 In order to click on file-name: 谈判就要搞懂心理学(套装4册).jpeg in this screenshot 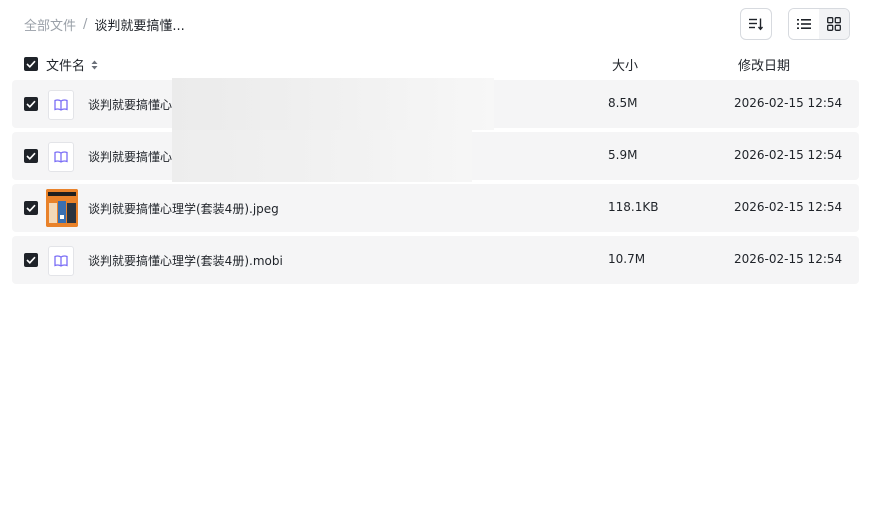, I will do `click(183, 208)`.